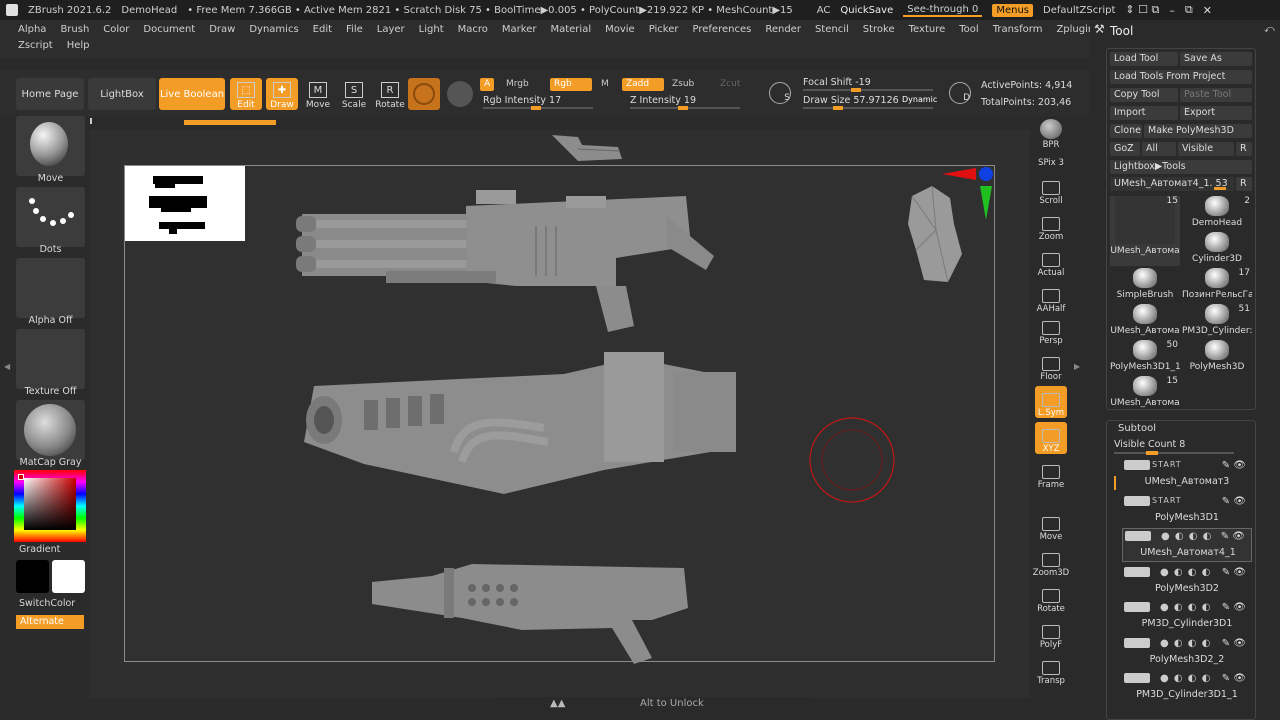 This screenshot has width=1280, height=720. What do you see at coordinates (685, 108) in the screenshot?
I see `z-intensity-slider` at bounding box center [685, 108].